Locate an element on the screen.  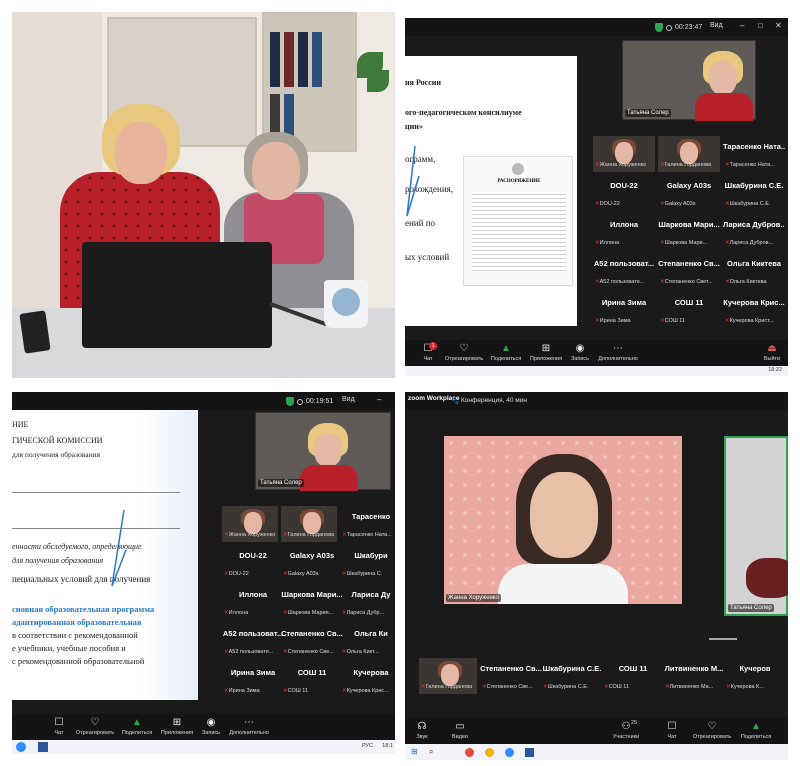
share-button: ▲ Поделиться is located at coordinates (756, 730).